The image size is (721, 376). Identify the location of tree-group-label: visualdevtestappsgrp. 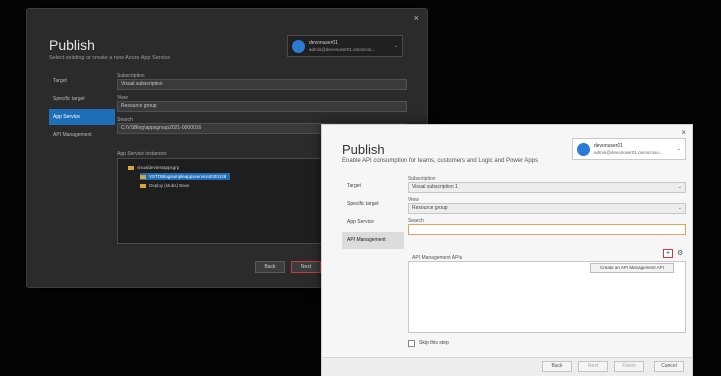
(158, 167).